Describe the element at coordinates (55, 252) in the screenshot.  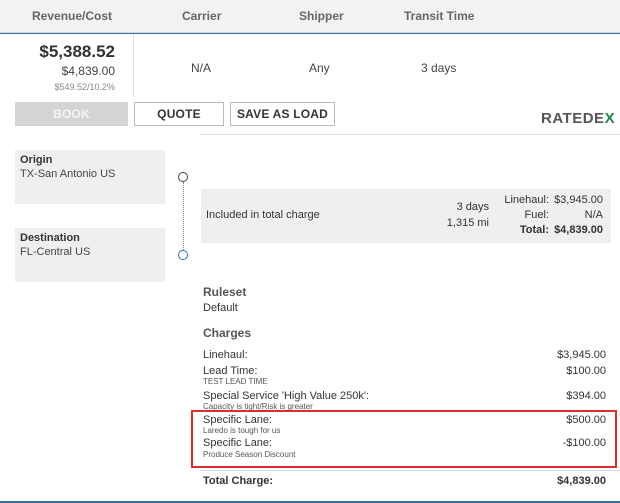
I see `destination-value: FL-Central US` at that location.